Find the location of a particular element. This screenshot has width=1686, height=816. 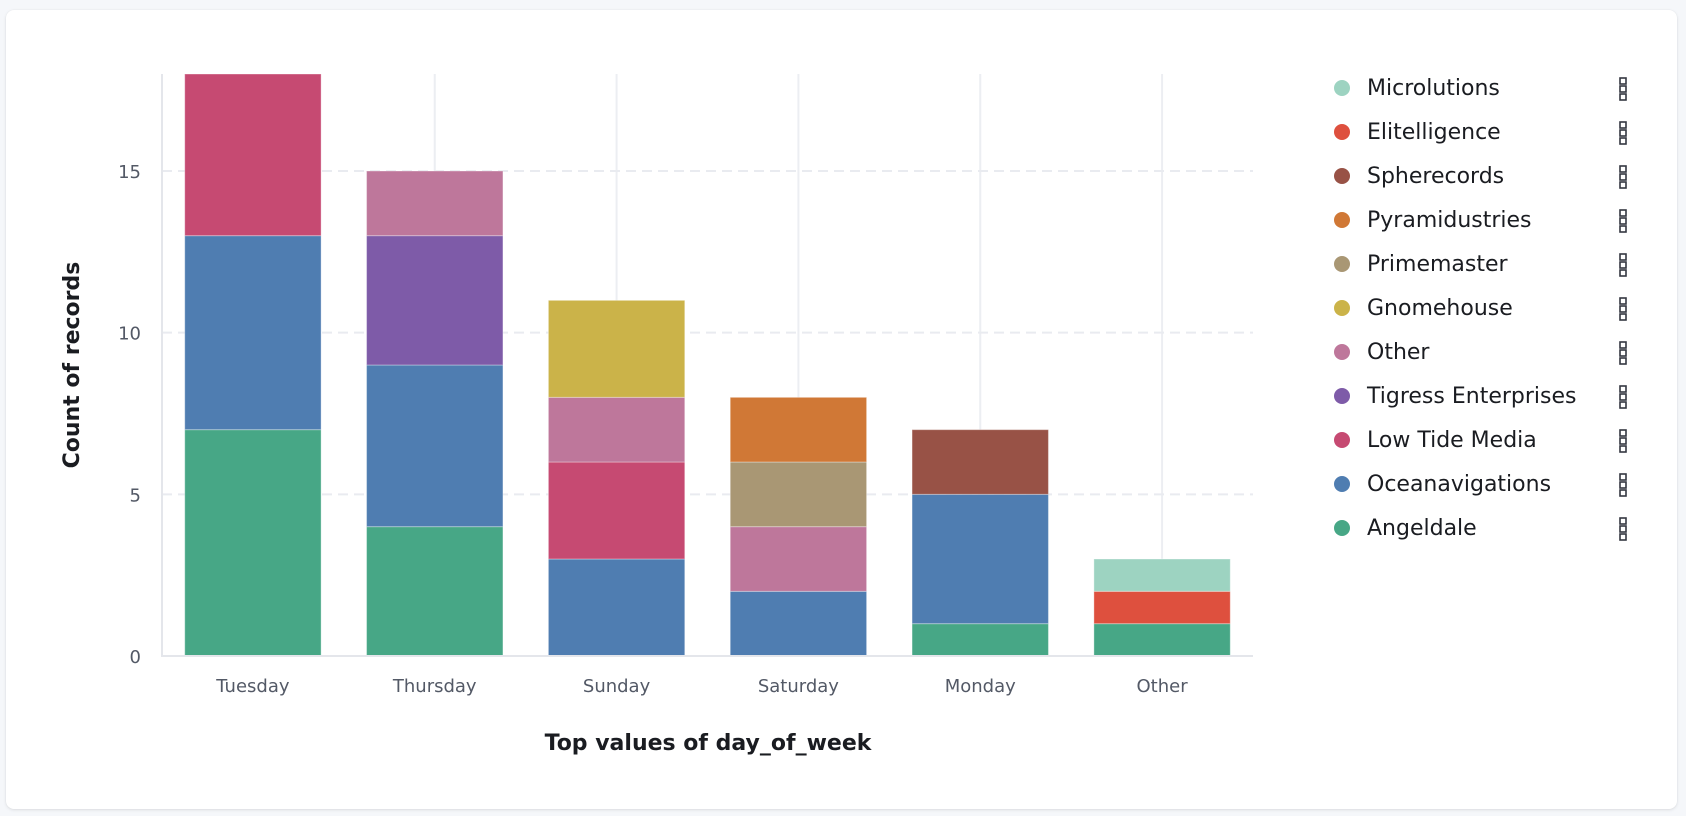

legend-item: Oceanavigations is located at coordinates (1485, 484).